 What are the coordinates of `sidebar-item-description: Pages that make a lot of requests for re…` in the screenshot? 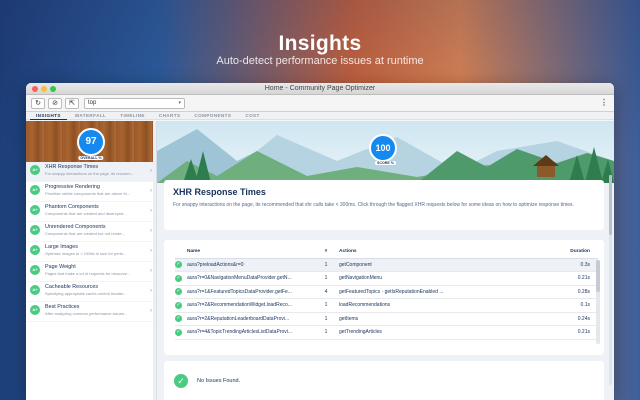 It's located at (88, 273).